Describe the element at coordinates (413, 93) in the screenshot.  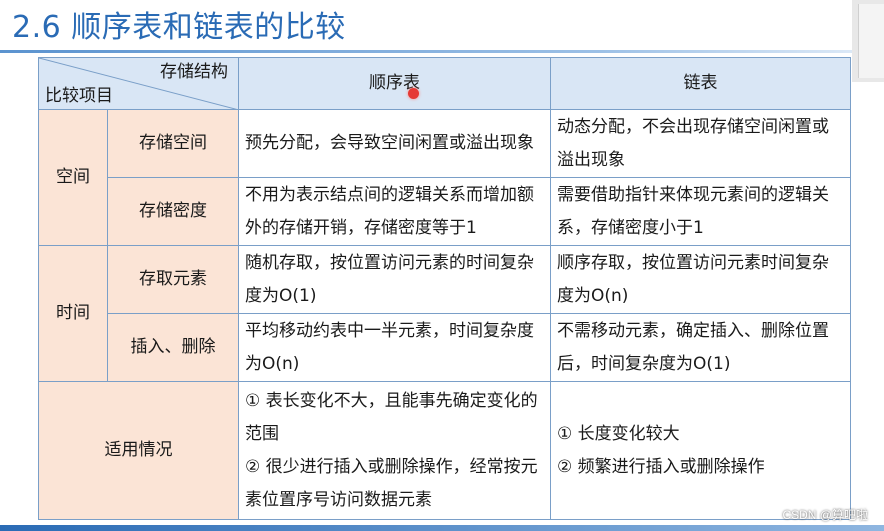
I see `laser-pointer-dot` at that location.